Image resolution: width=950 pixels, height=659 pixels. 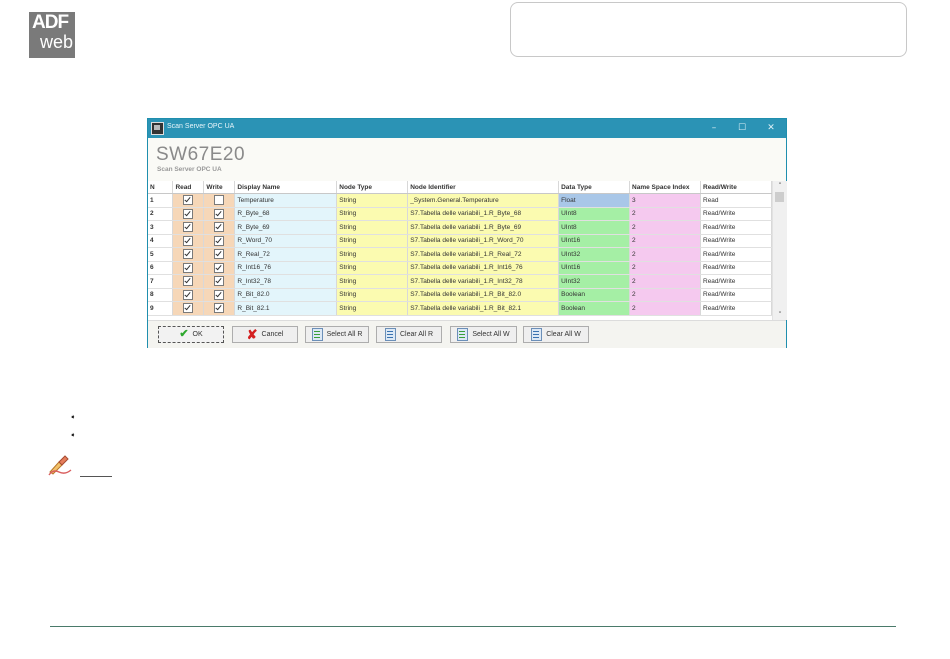 I want to click on scroll-thumb, so click(x=779, y=197).